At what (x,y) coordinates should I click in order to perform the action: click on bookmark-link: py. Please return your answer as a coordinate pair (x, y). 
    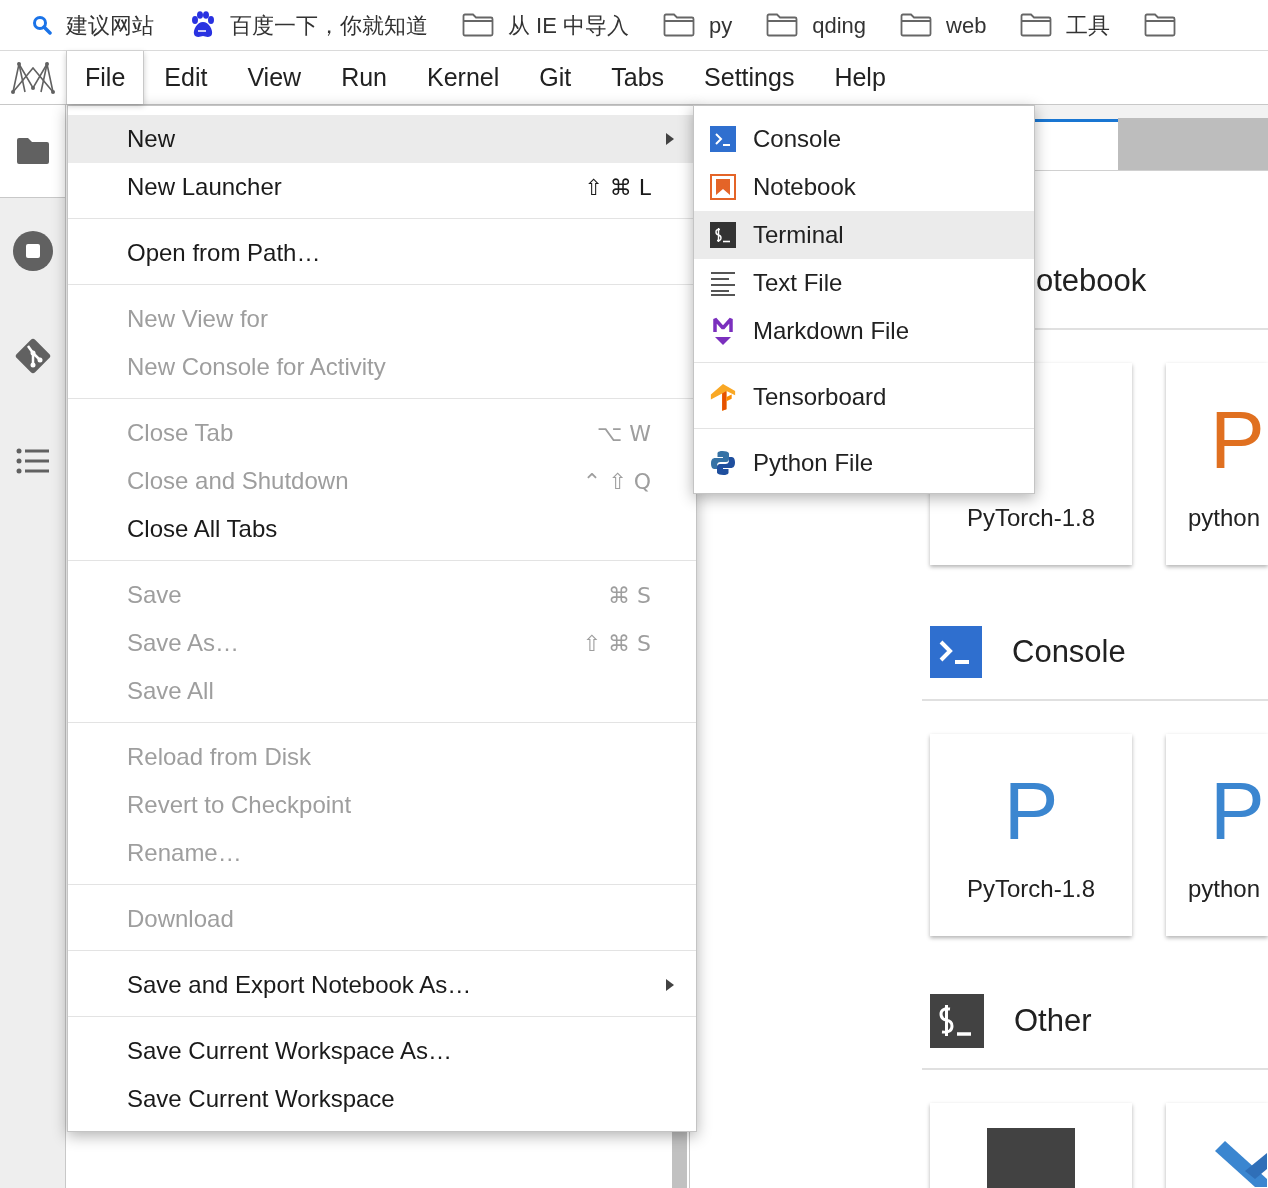
    Looking at the image, I should click on (721, 25).